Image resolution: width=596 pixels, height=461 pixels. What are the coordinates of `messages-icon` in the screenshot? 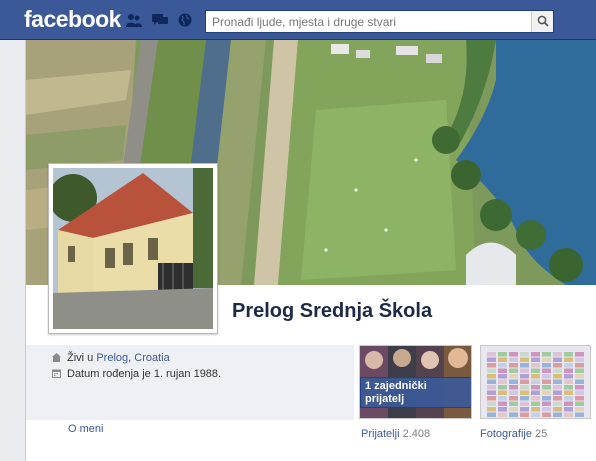 It's located at (160, 20).